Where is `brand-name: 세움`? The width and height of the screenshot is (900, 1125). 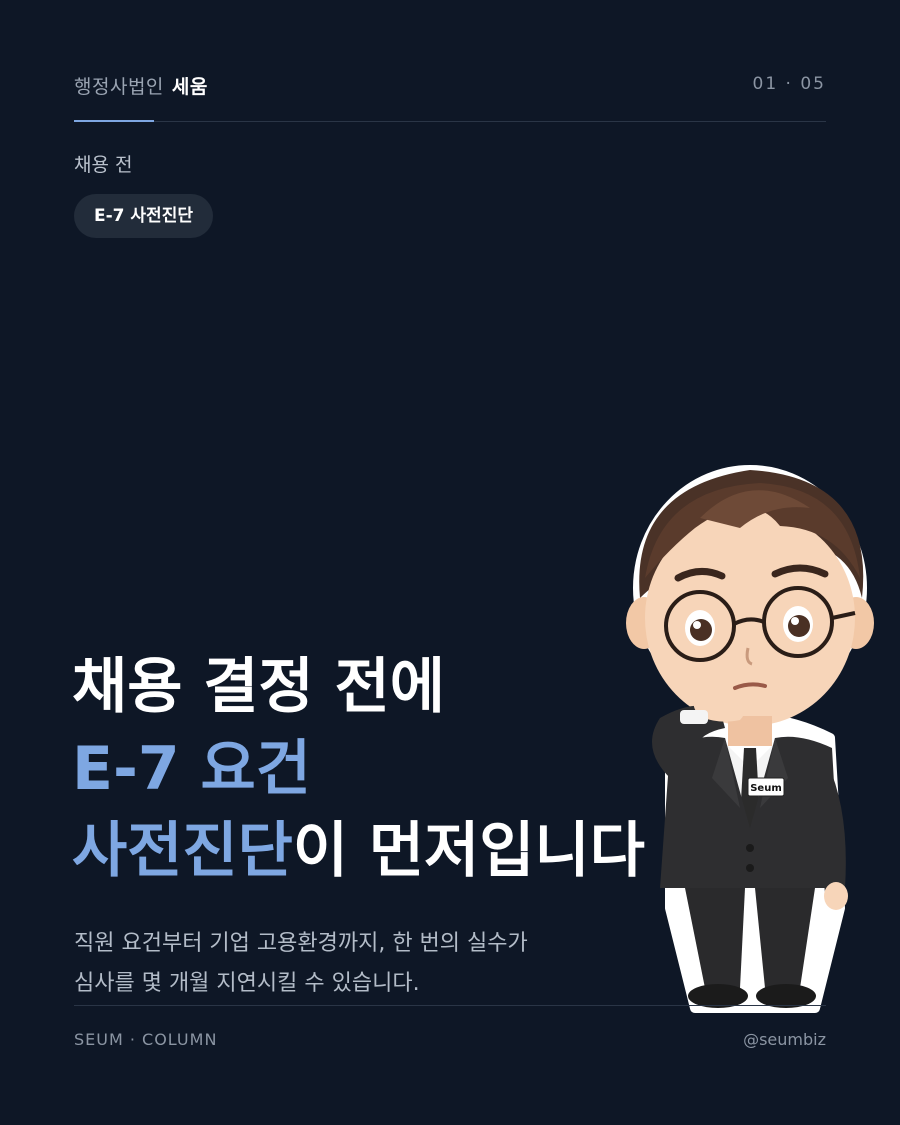
brand-name: 세움 is located at coordinates (189, 87).